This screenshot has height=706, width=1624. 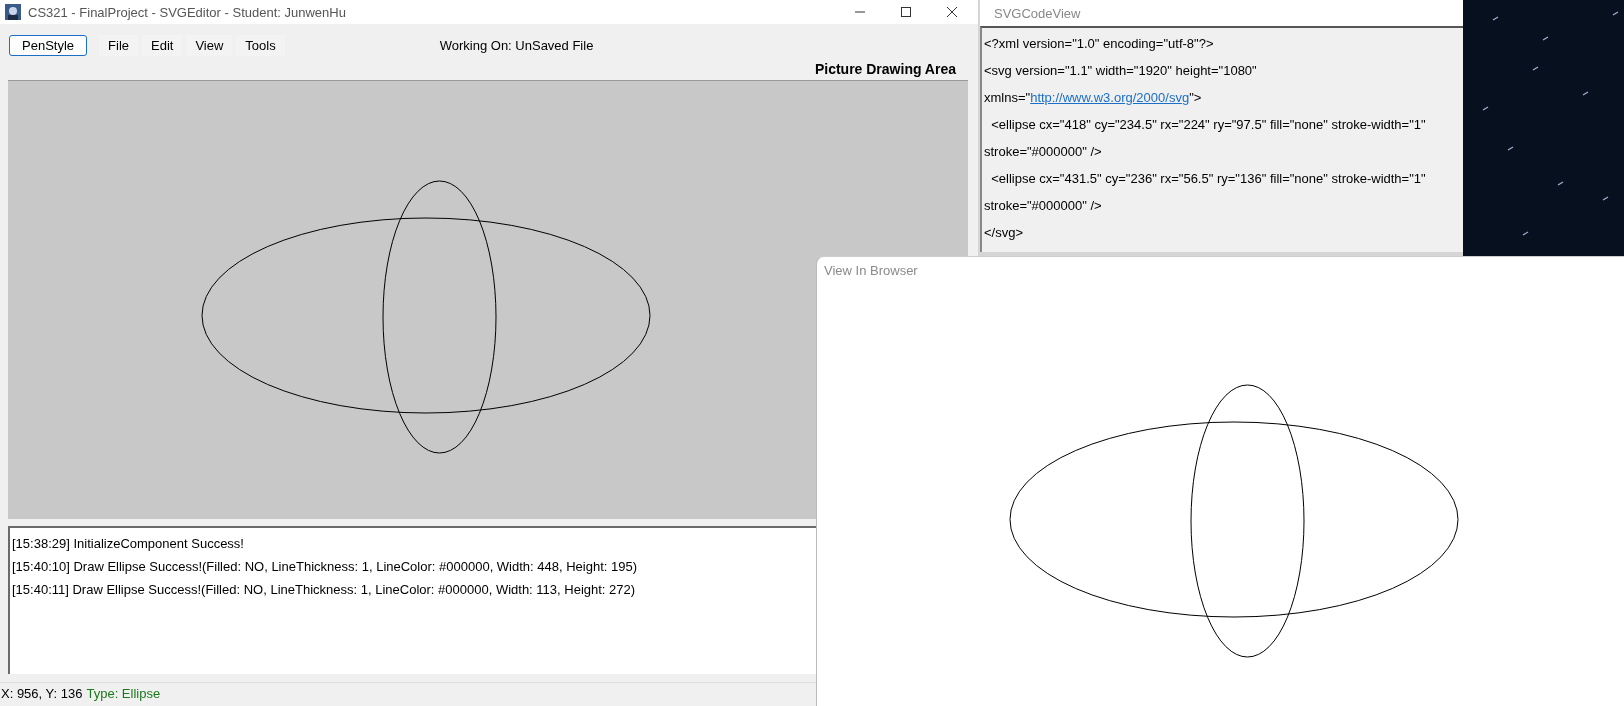 What do you see at coordinates (871, 270) in the screenshot?
I see `window-title: View In Browser` at bounding box center [871, 270].